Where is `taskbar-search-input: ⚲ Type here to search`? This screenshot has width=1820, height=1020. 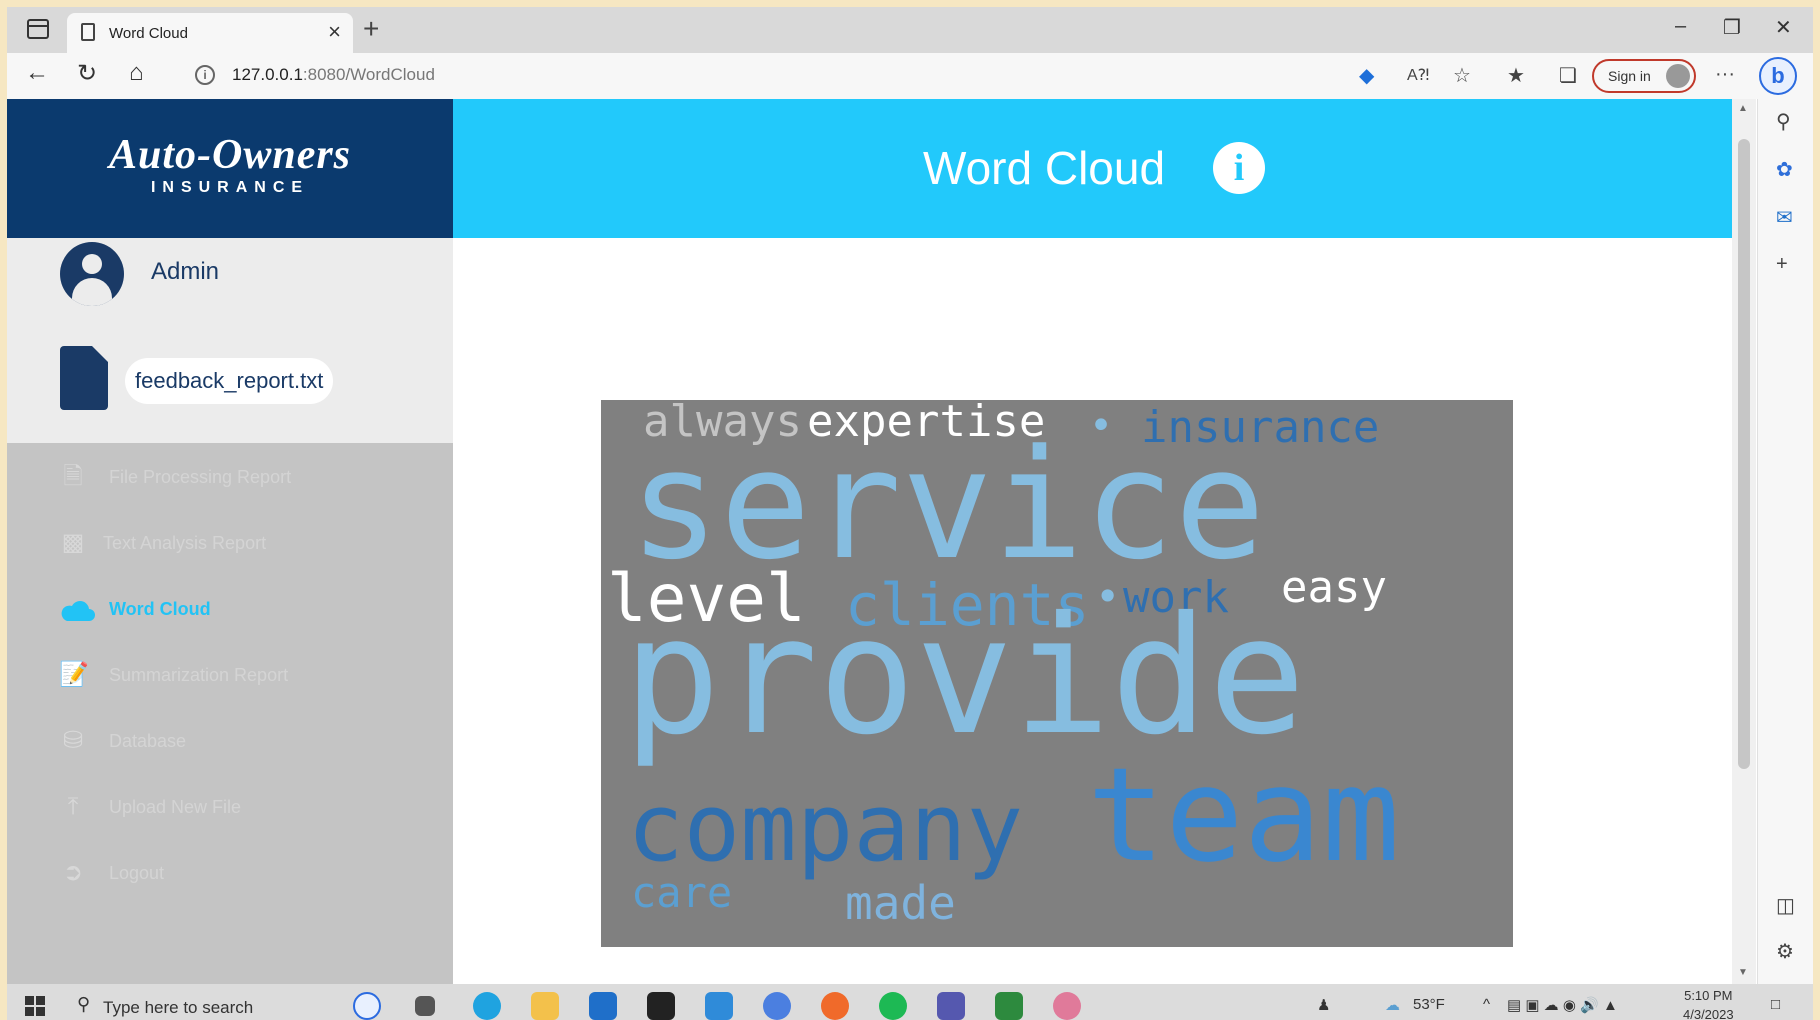
taskbar-search-input: ⚲ Type here to search is located at coordinates (186, 1005).